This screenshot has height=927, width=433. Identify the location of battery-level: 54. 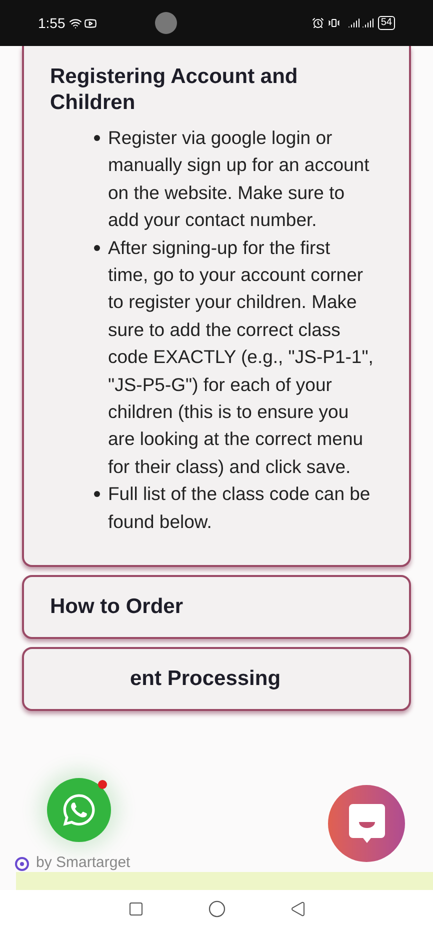
(386, 23).